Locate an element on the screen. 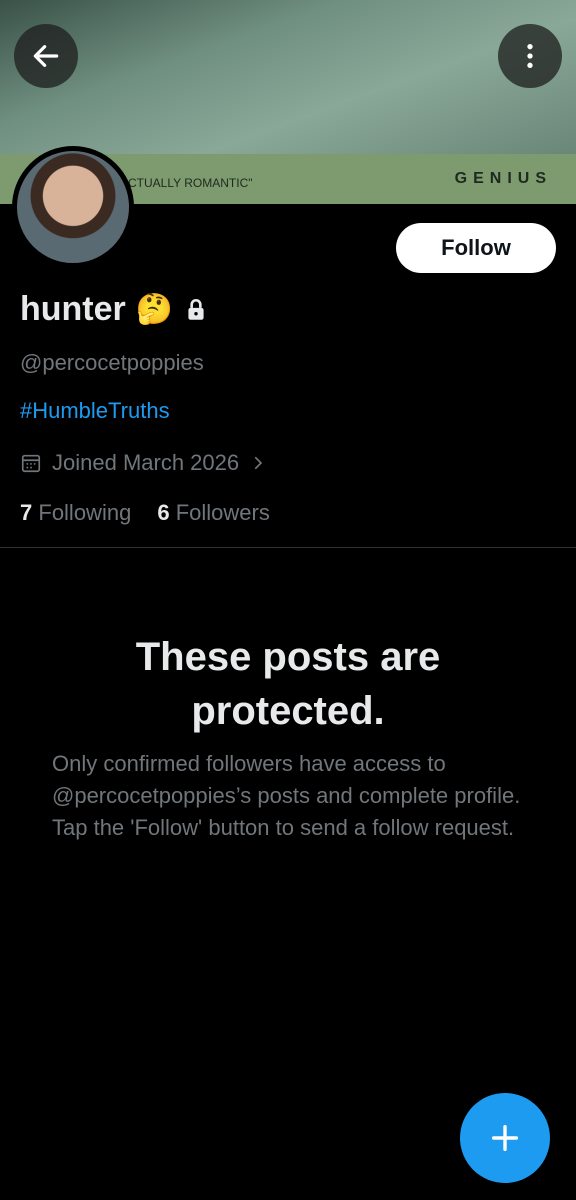 This screenshot has width=576, height=1200. profile-name-row: hunter 🤔 is located at coordinates (114, 309).